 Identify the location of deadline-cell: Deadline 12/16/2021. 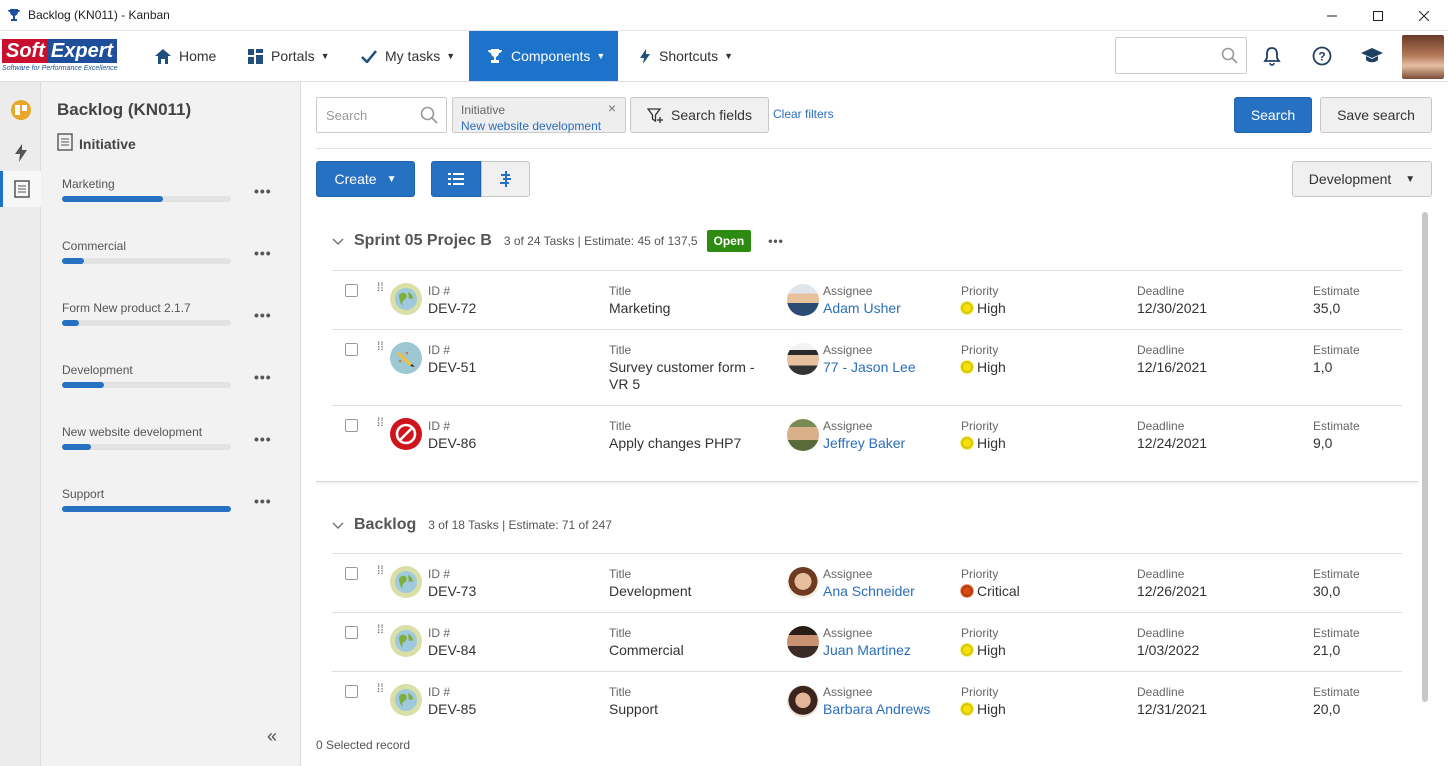
(1172, 359).